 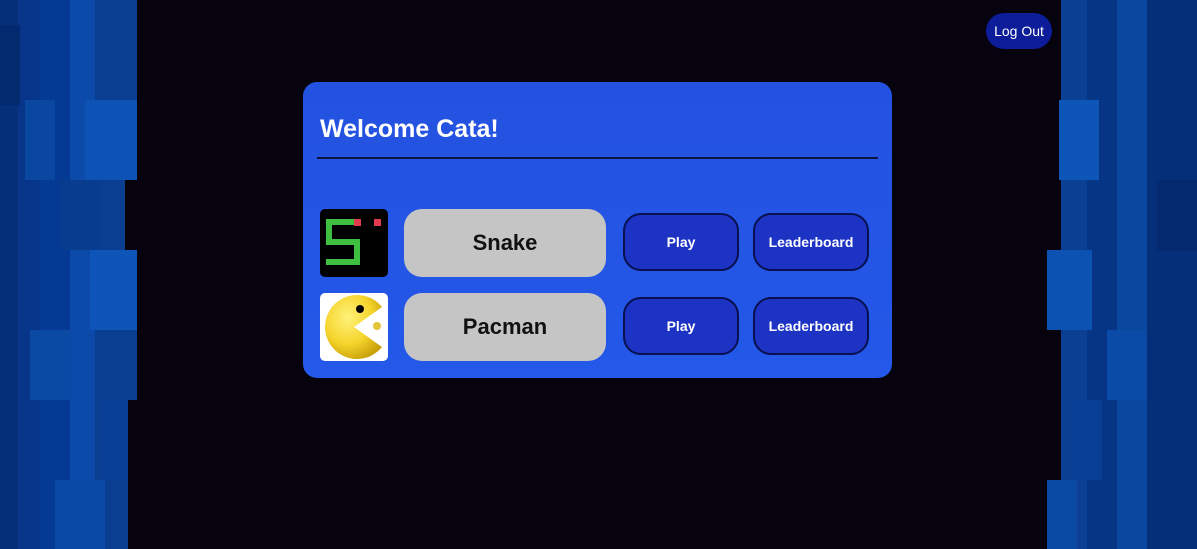 I want to click on game-row-snake: Snake Play Leaderboard, so click(x=600, y=243).